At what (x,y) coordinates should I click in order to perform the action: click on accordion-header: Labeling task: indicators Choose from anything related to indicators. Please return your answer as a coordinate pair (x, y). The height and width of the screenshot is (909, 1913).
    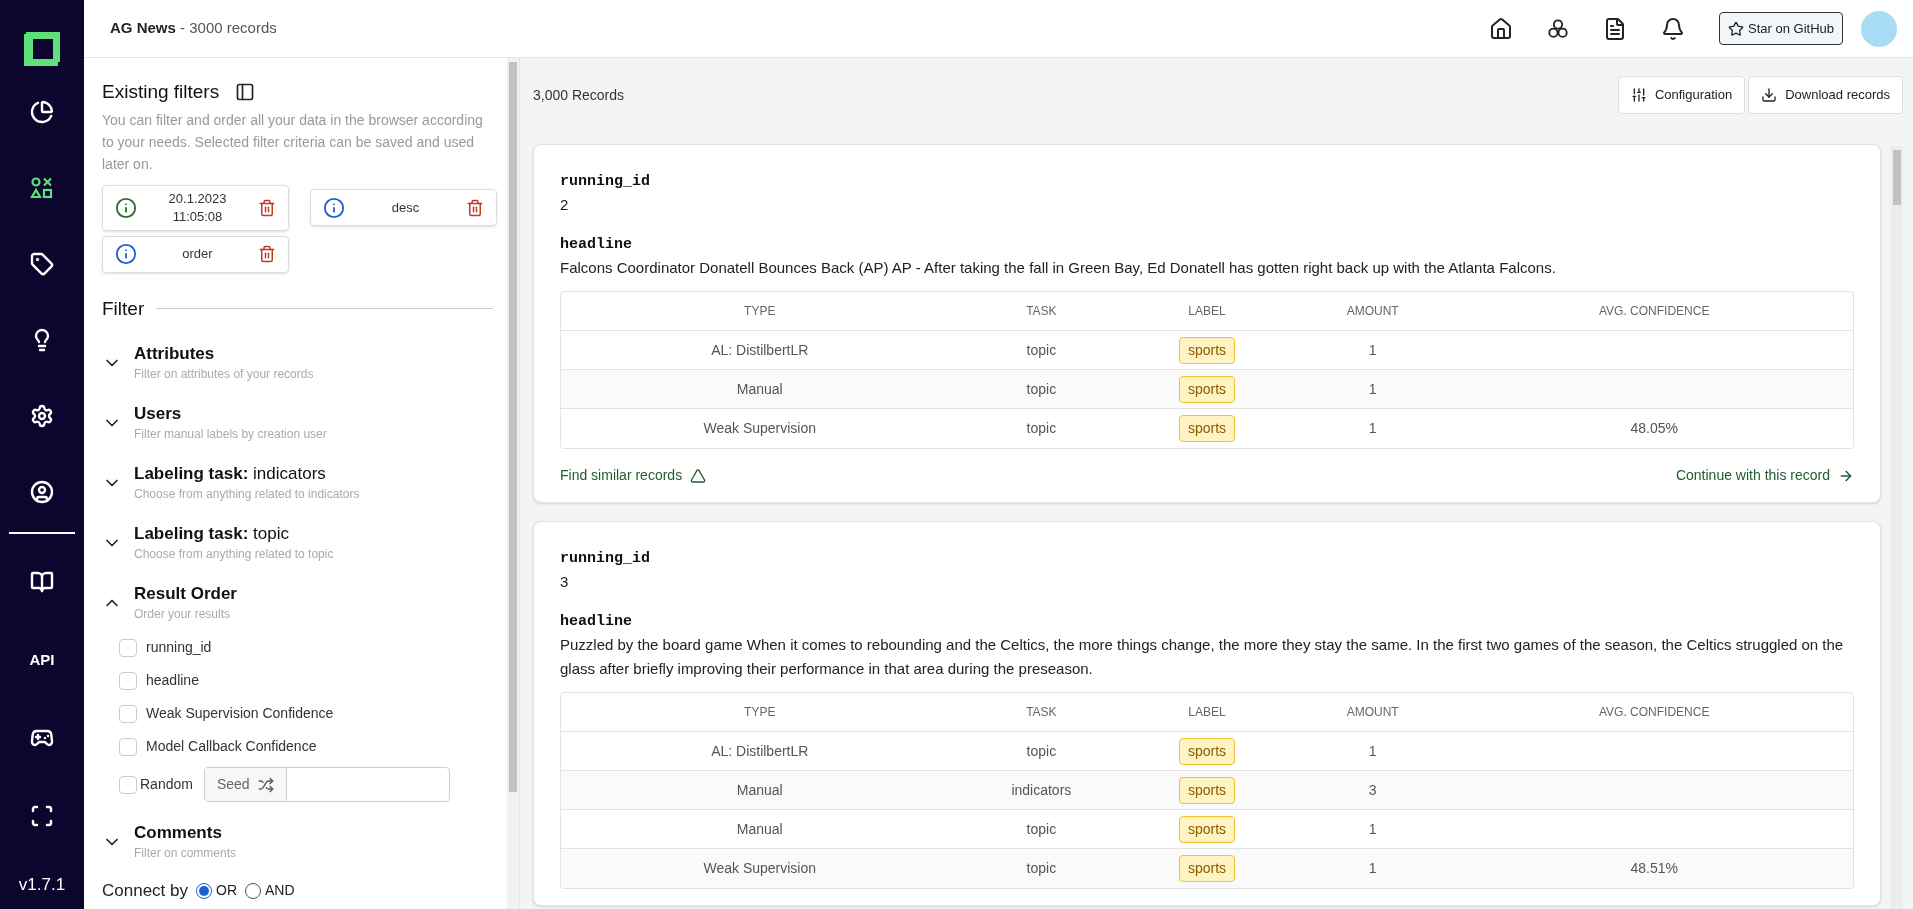
    Looking at the image, I should click on (297, 483).